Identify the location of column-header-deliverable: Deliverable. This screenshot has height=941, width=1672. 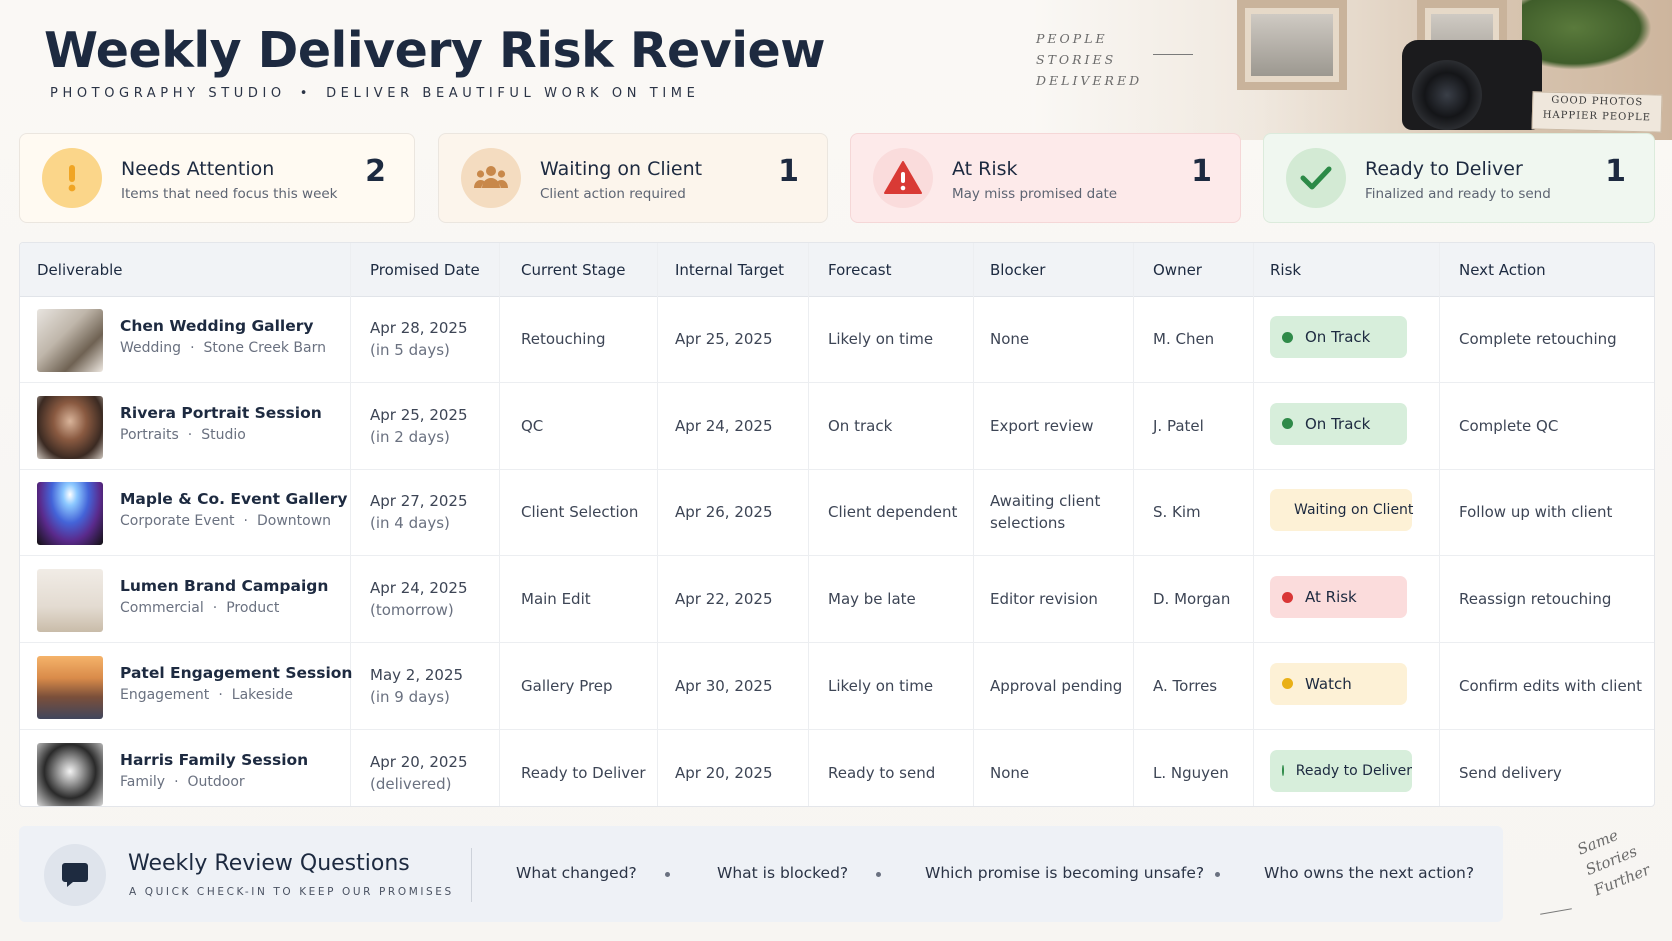
(80, 270).